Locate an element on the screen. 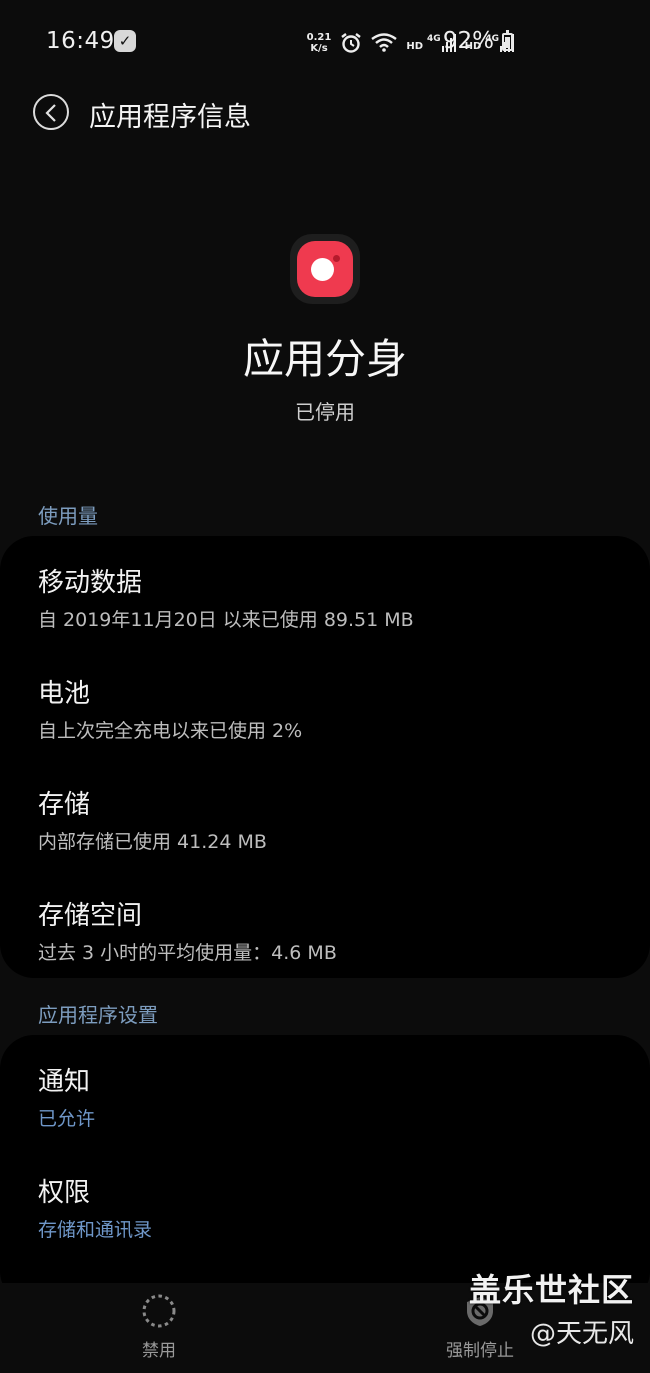 This screenshot has height=1373, width=650. app-icon-badge is located at coordinates (325, 269).